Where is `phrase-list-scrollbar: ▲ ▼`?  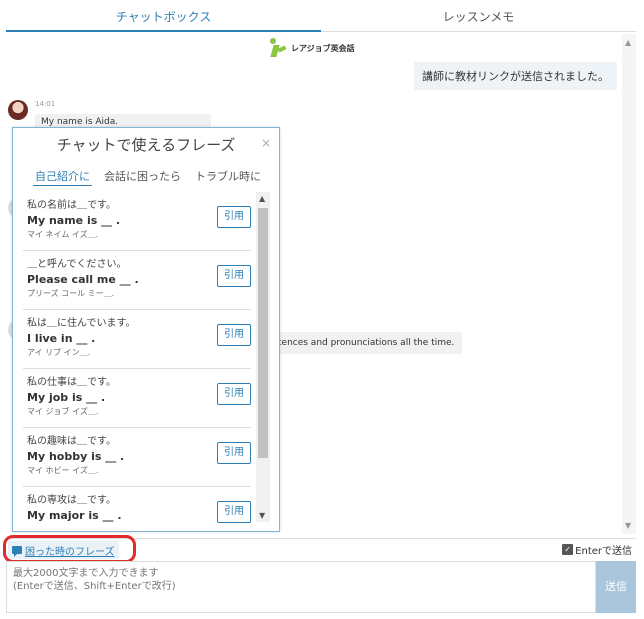
phrase-list-scrollbar: ▲ ▼ is located at coordinates (263, 357).